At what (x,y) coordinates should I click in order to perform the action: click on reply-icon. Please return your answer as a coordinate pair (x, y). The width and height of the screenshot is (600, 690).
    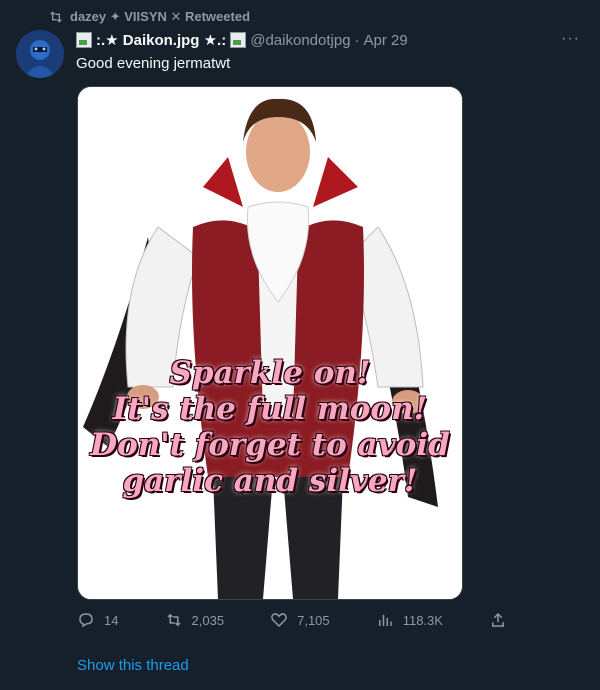
    Looking at the image, I should click on (86, 620).